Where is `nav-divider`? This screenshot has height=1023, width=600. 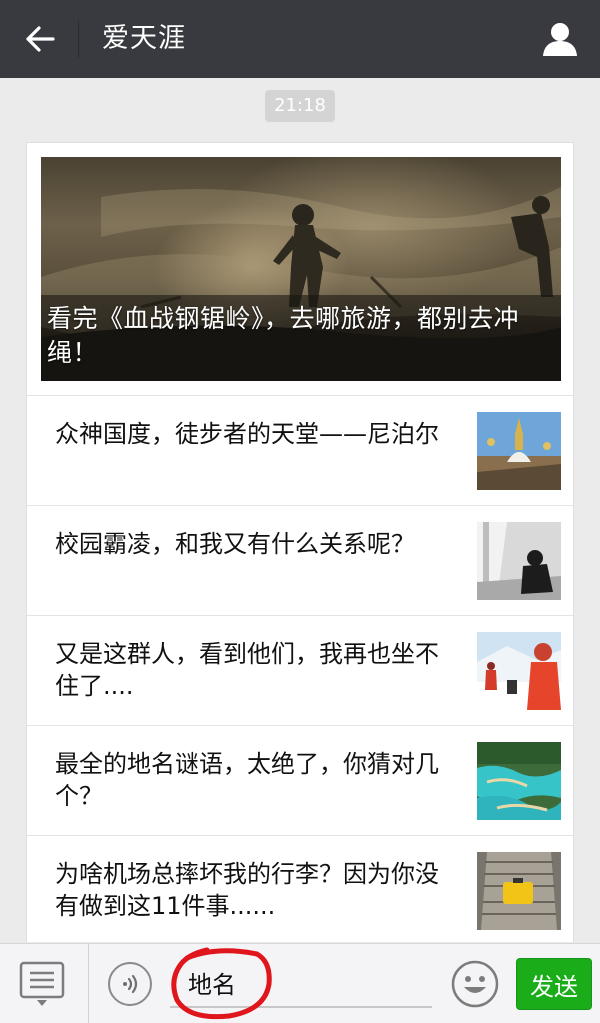 nav-divider is located at coordinates (78, 39).